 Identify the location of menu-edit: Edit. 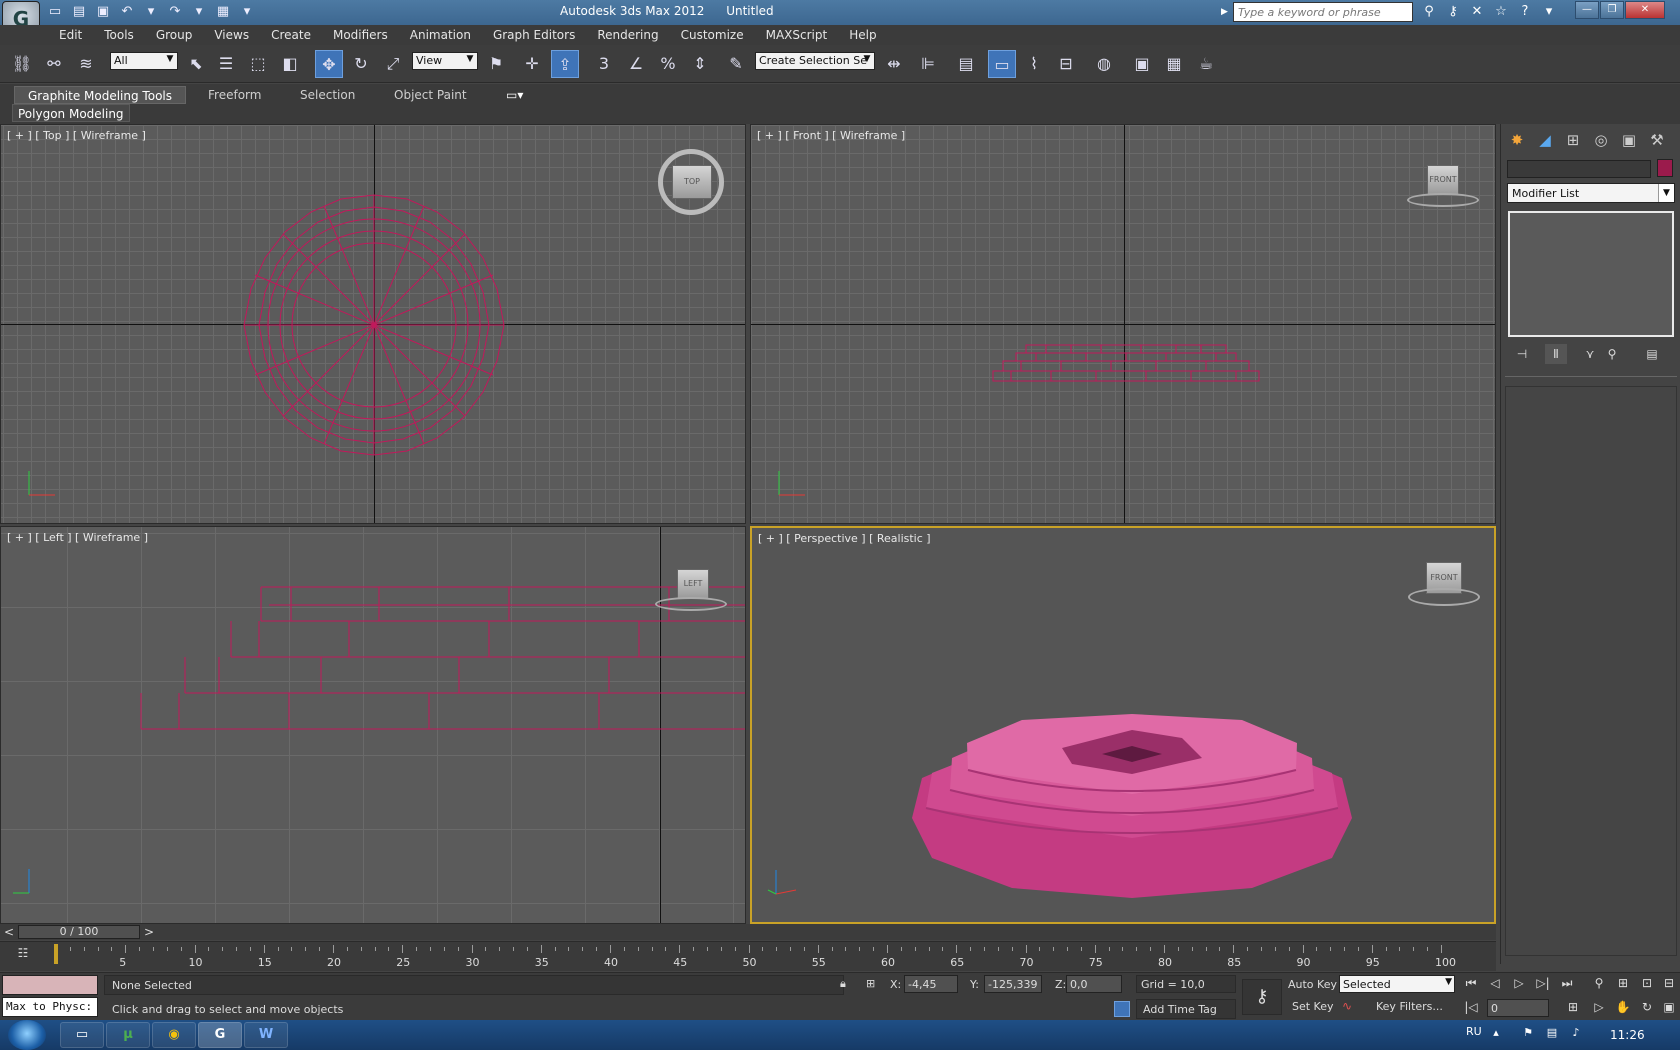
(70, 35).